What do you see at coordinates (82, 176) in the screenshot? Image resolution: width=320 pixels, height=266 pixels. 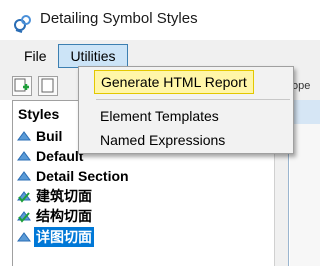 I see `tree-item-label: Detail Section` at bounding box center [82, 176].